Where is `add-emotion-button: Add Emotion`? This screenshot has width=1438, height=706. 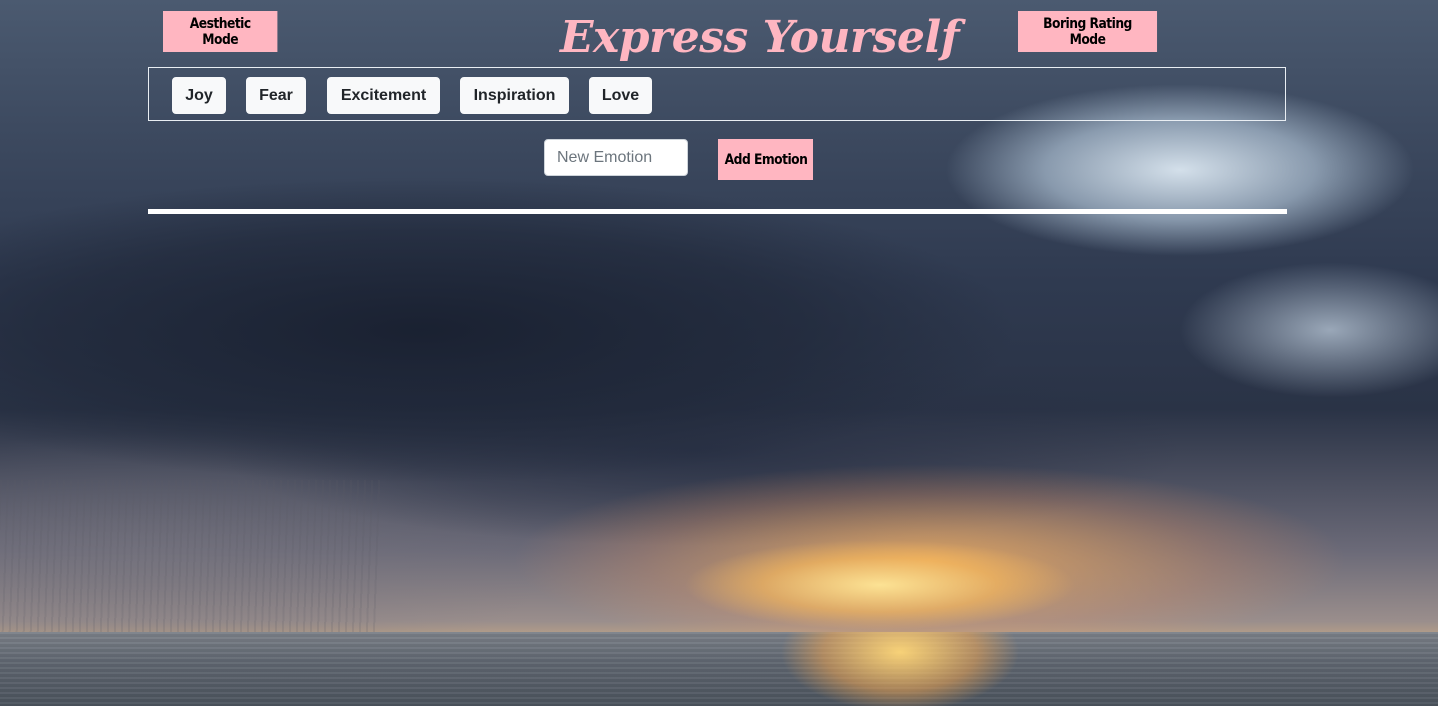
add-emotion-button: Add Emotion is located at coordinates (765, 159).